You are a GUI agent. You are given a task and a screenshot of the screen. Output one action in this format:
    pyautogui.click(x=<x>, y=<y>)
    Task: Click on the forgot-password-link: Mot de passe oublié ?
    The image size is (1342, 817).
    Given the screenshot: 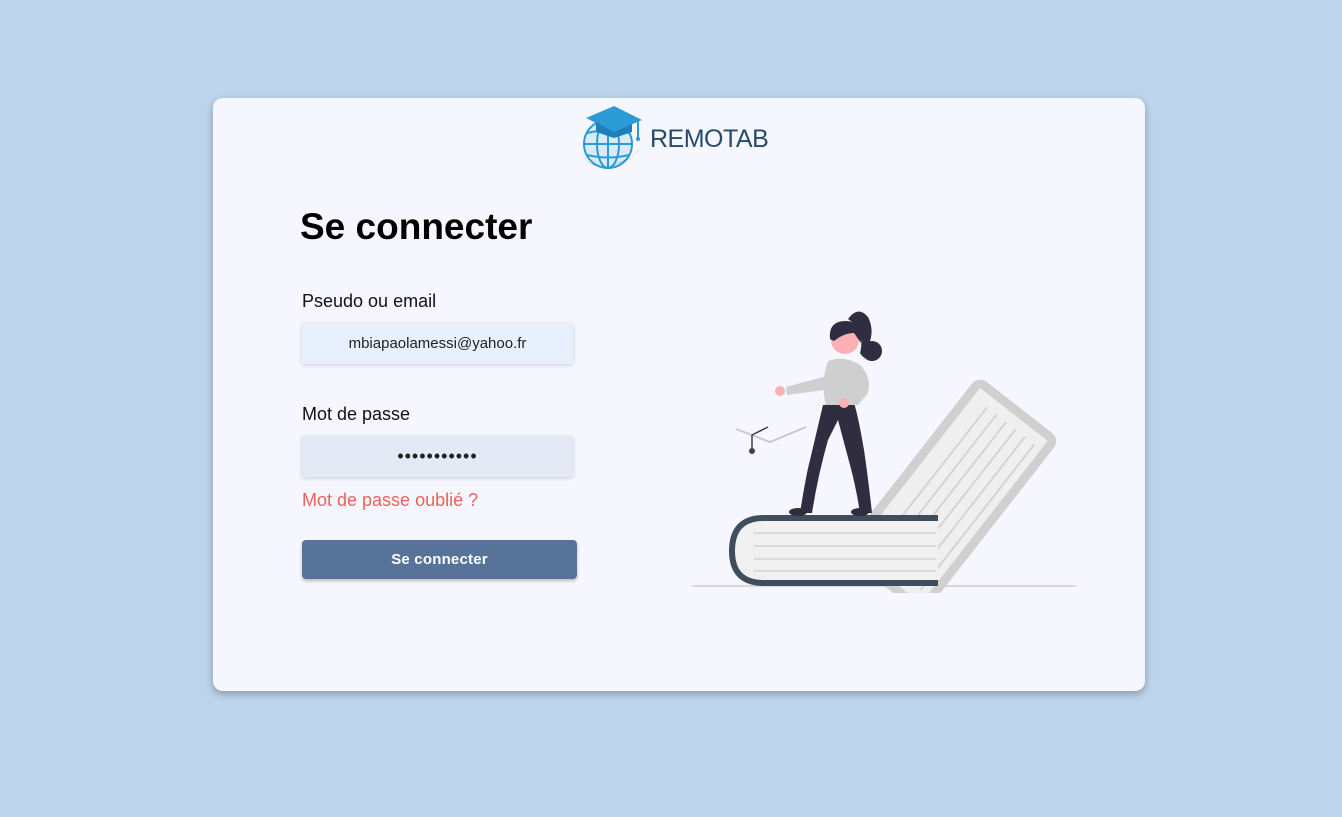 What is the action you would take?
    pyautogui.click(x=390, y=500)
    